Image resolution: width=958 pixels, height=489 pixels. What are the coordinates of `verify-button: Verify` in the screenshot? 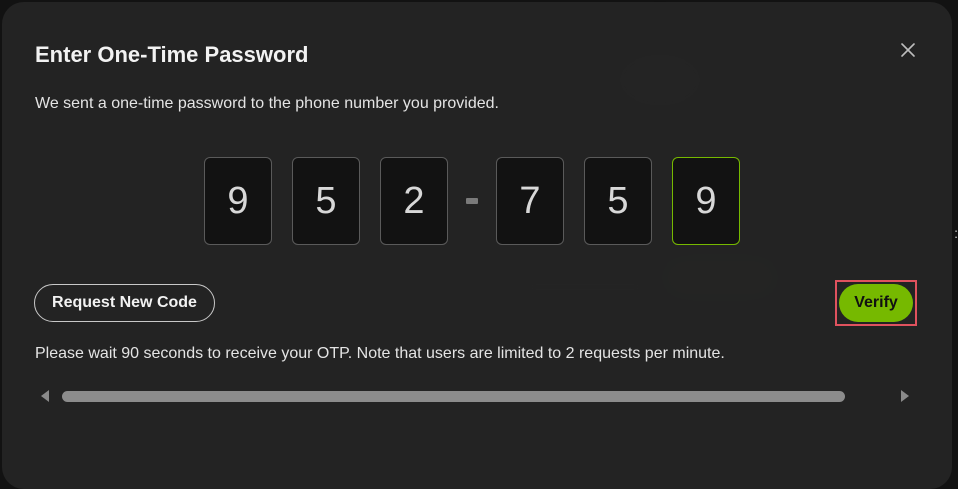 It's located at (876, 303).